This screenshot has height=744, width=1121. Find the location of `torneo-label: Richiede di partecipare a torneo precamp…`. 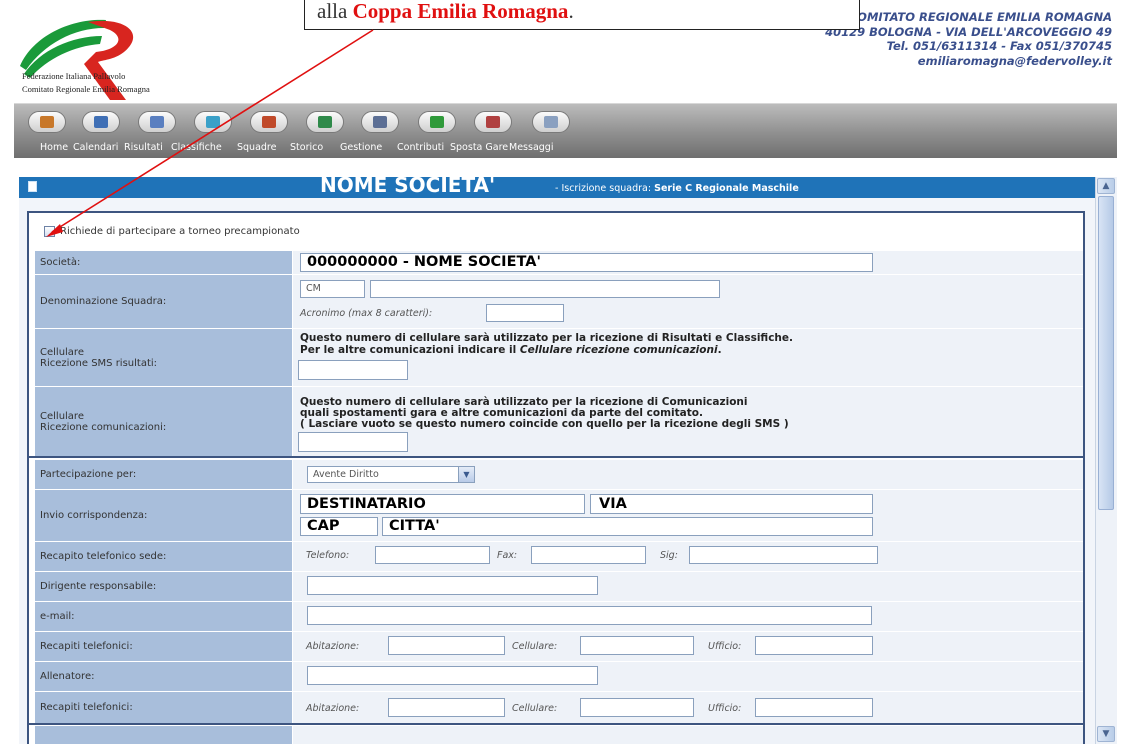

torneo-label: Richiede di partecipare a torneo precamp… is located at coordinates (180, 231).